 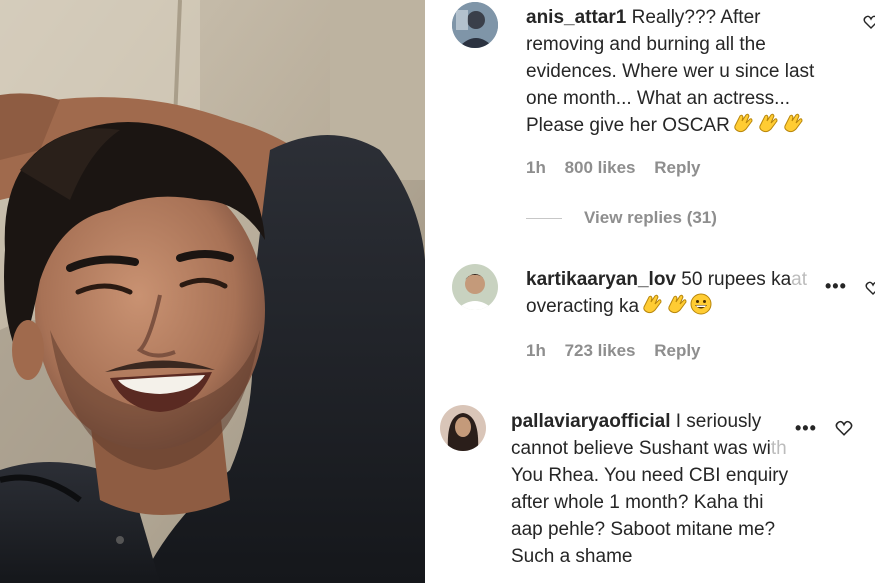 I want to click on view-replies: View replies (31), so click(x=621, y=218).